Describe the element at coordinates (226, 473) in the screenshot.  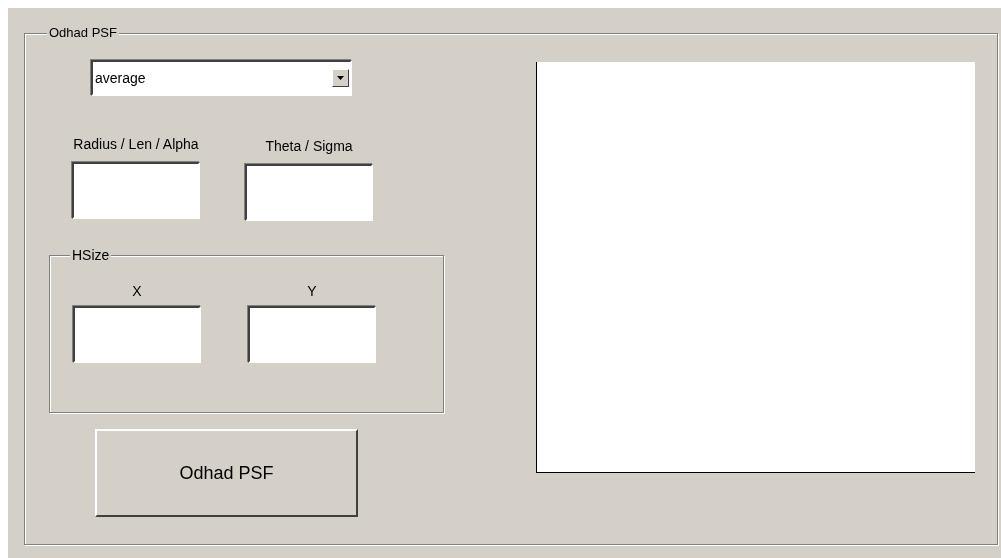
I see `estimate-button: Odhad PSF` at that location.